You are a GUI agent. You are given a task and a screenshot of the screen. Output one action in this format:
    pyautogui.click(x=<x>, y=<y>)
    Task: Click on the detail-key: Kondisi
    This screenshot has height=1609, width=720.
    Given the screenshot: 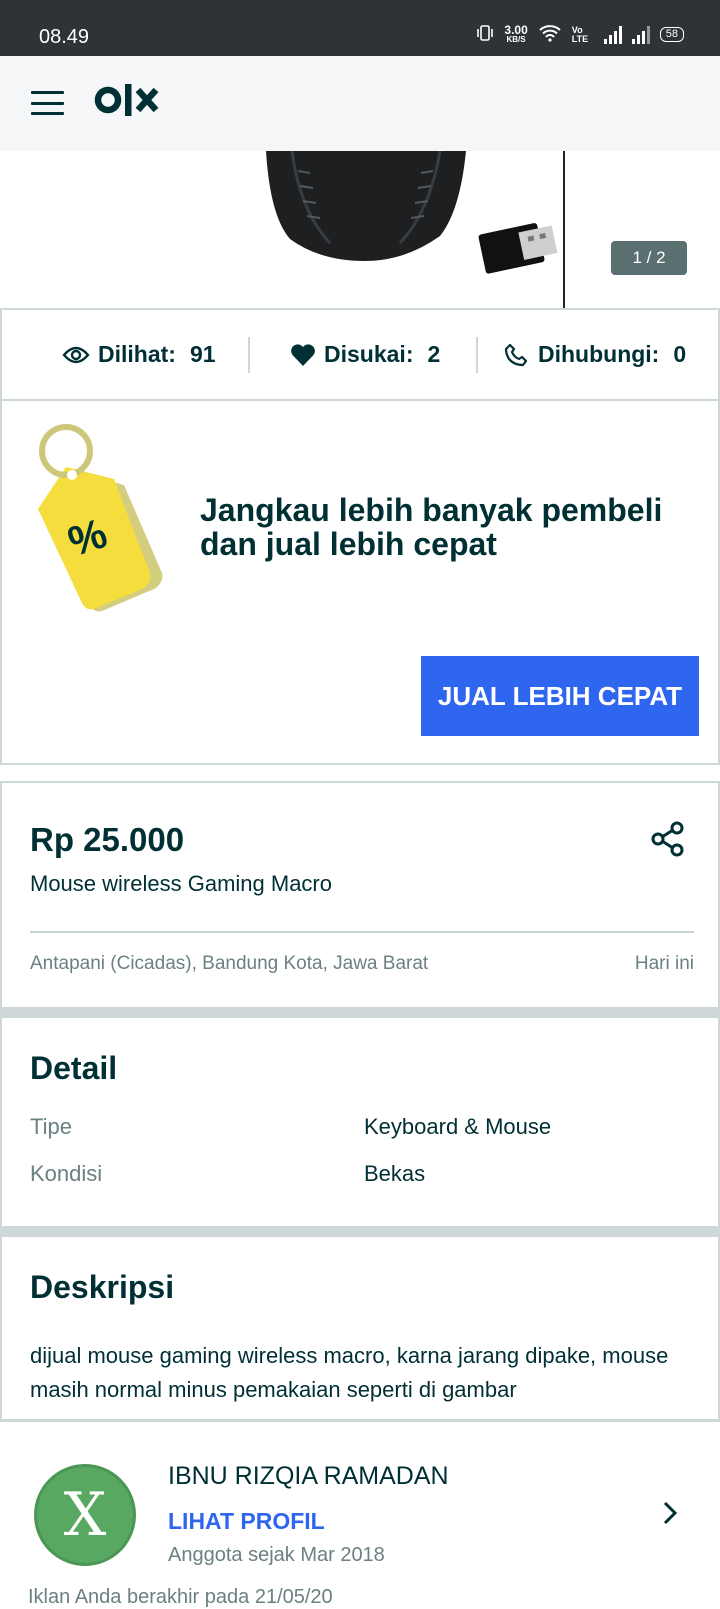 What is the action you would take?
    pyautogui.click(x=66, y=1173)
    